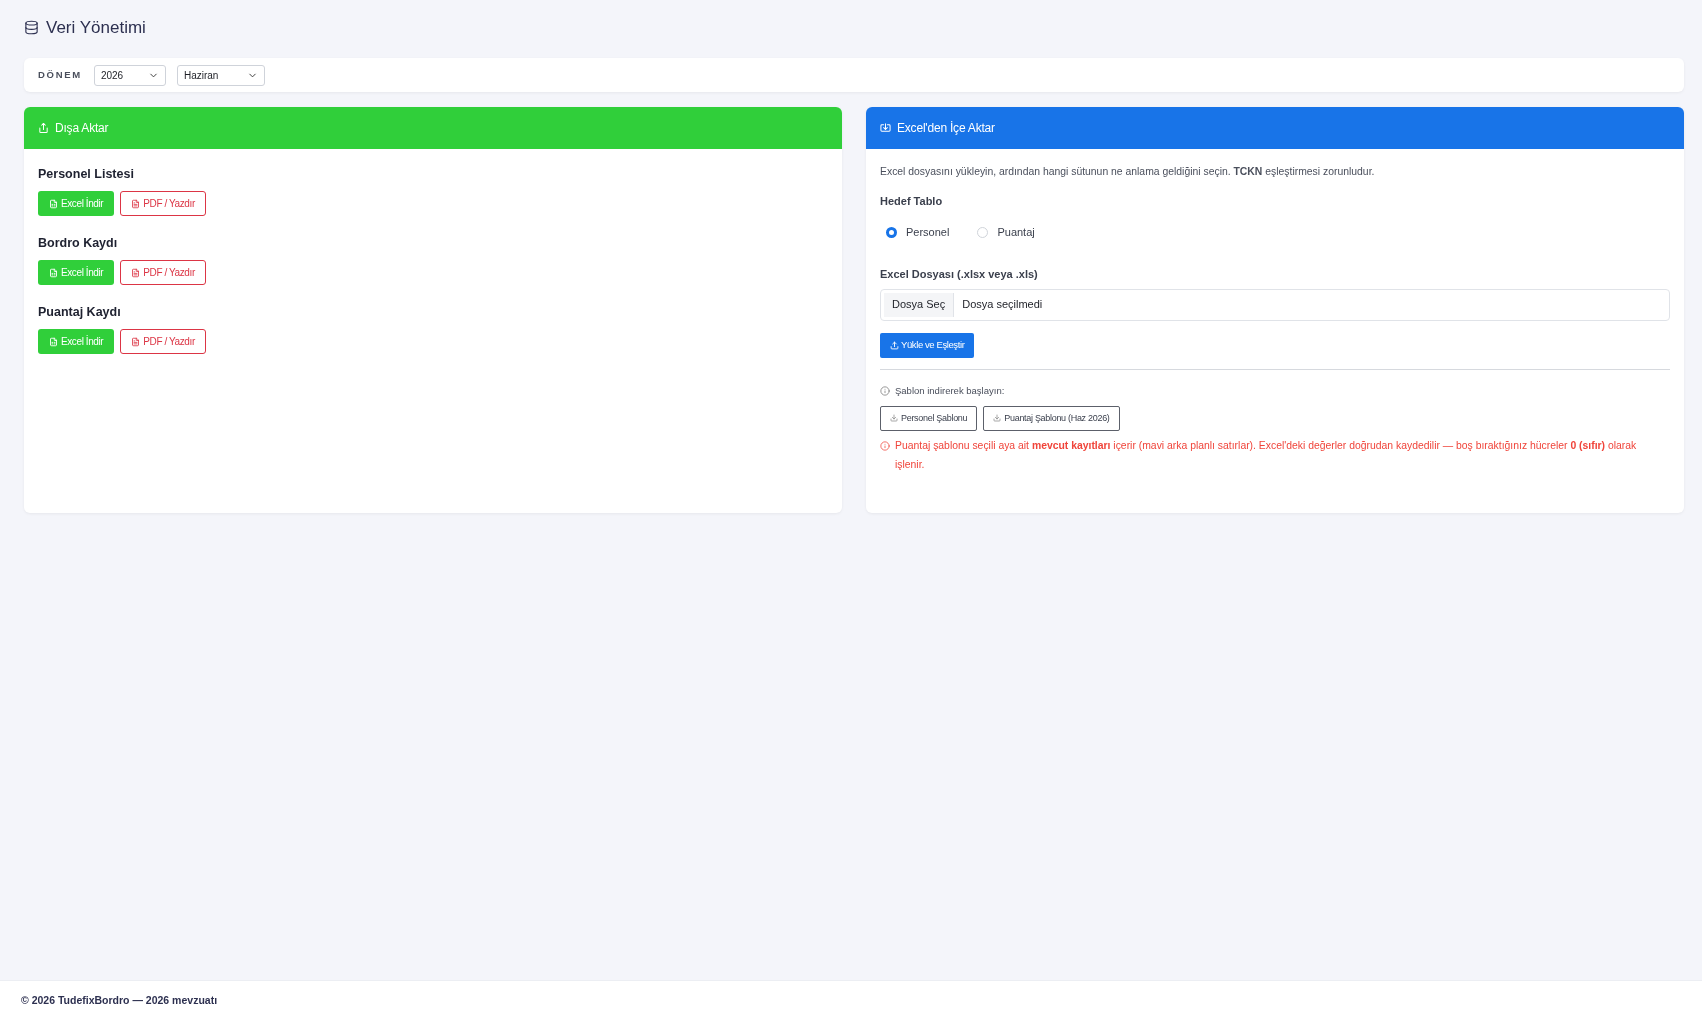 This screenshot has height=1021, width=1702. I want to click on radio-option: Personel, so click(918, 232).